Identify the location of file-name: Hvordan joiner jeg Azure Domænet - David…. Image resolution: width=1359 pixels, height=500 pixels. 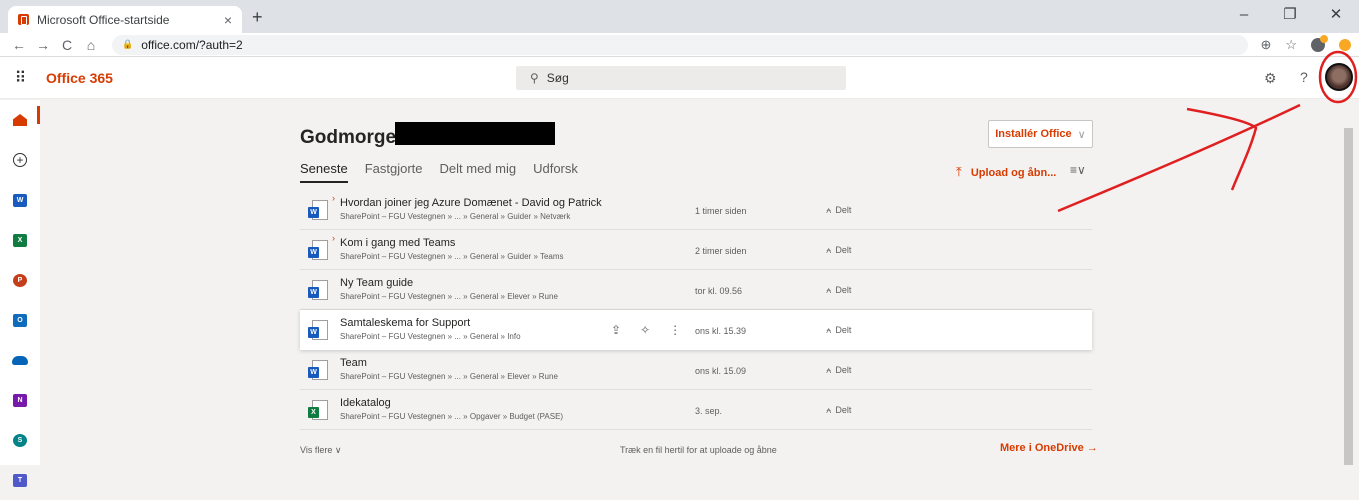
(471, 203).